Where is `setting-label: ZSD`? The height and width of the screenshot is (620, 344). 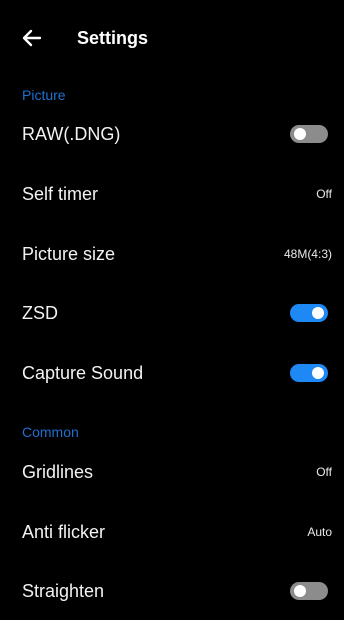 setting-label: ZSD is located at coordinates (40, 313).